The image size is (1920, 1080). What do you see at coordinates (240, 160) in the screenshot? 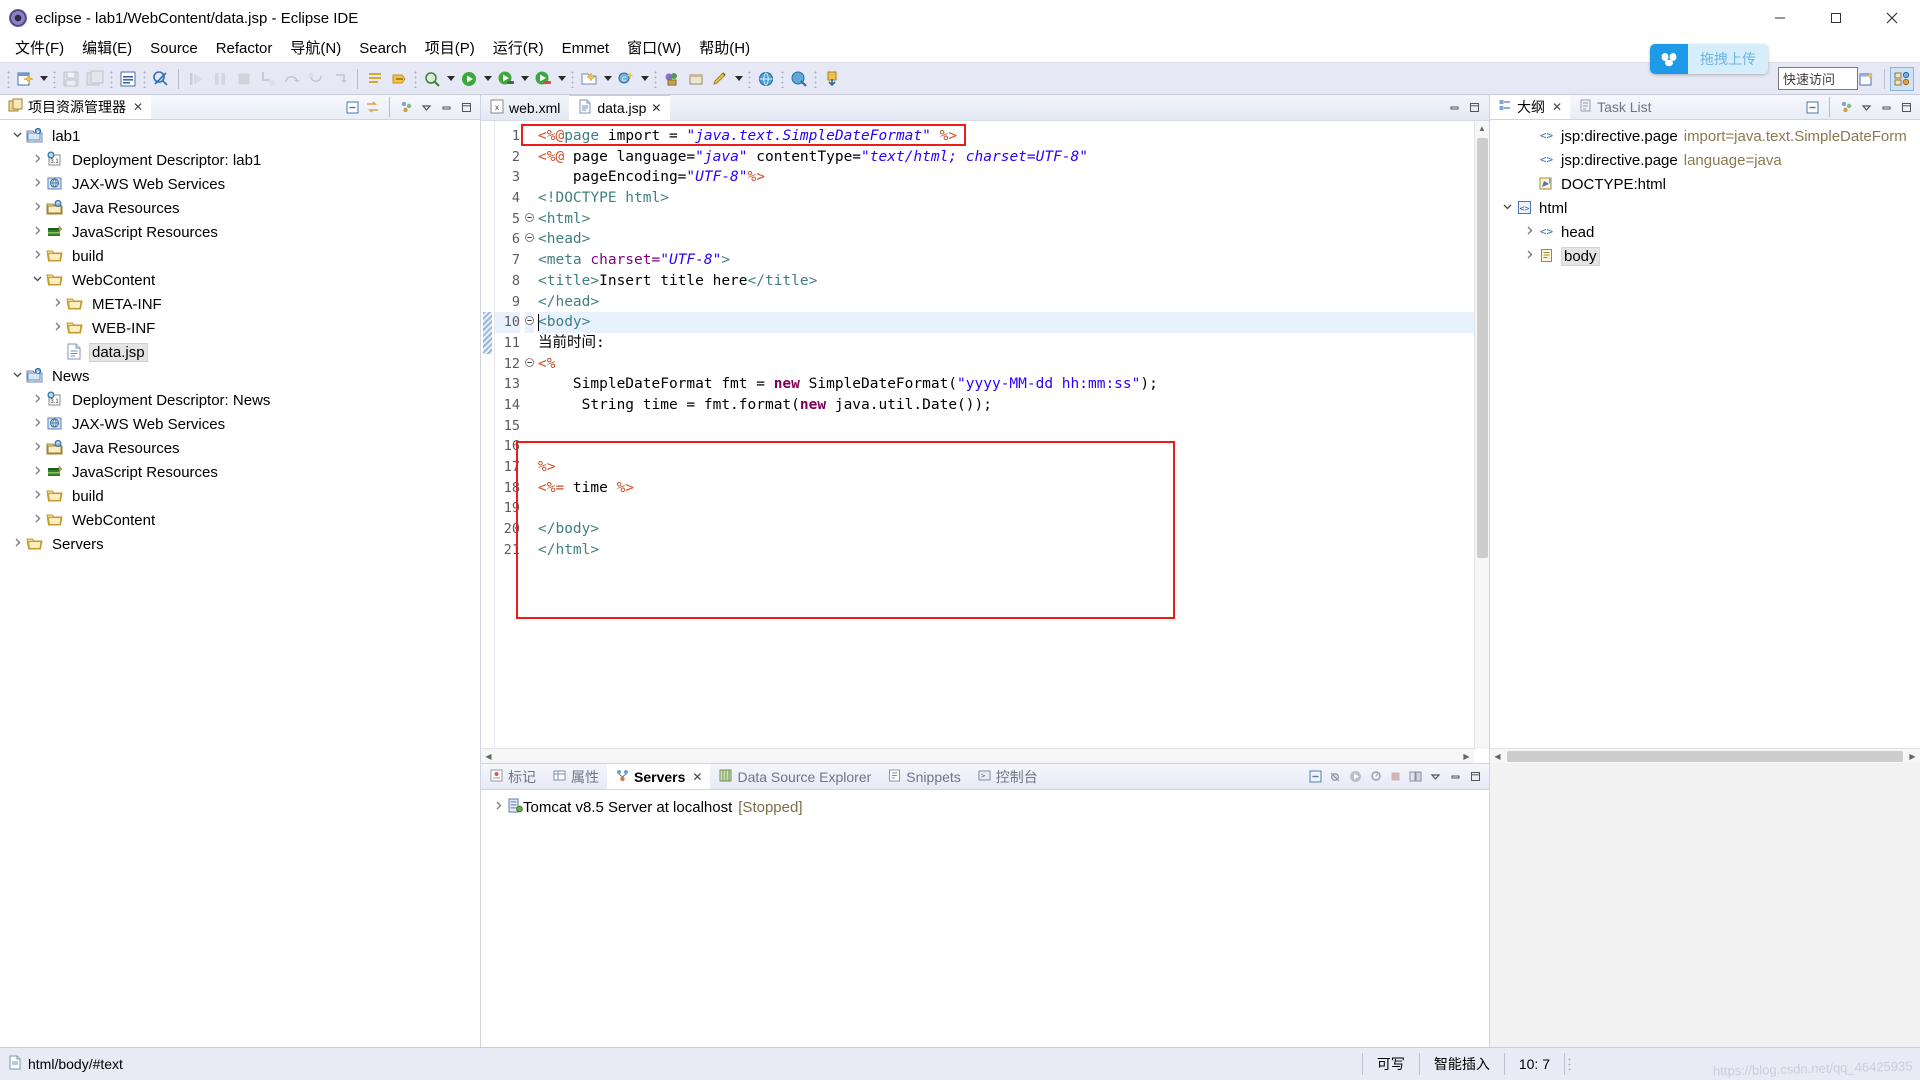
I see `tree-item-deployment-descriptor-lab1: 3.1 Deployment Descriptor: lab1` at bounding box center [240, 160].